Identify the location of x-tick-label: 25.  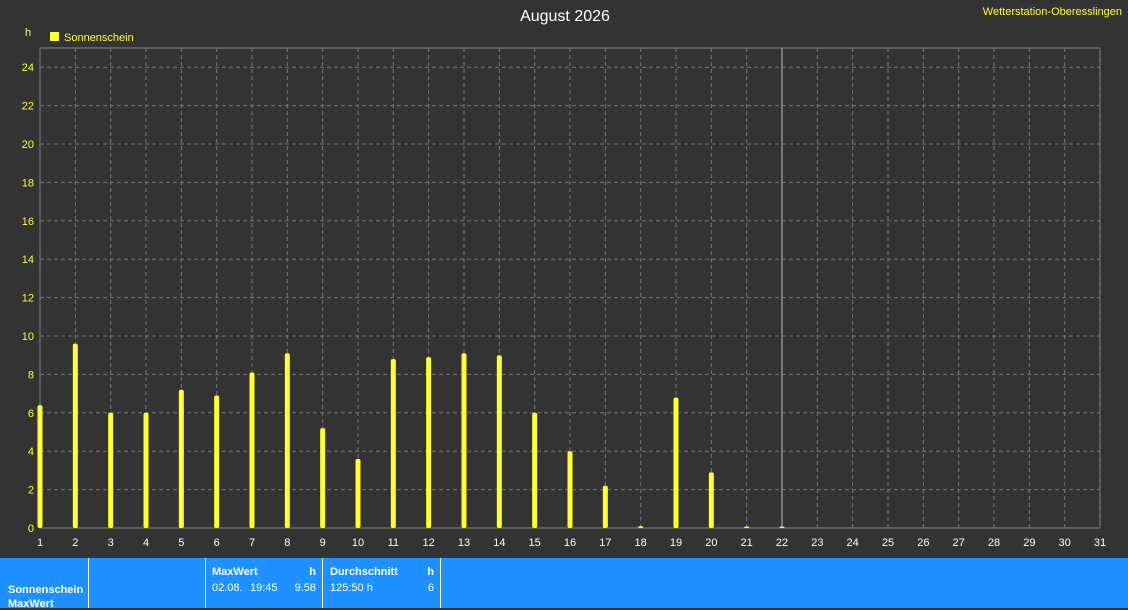
(888, 543).